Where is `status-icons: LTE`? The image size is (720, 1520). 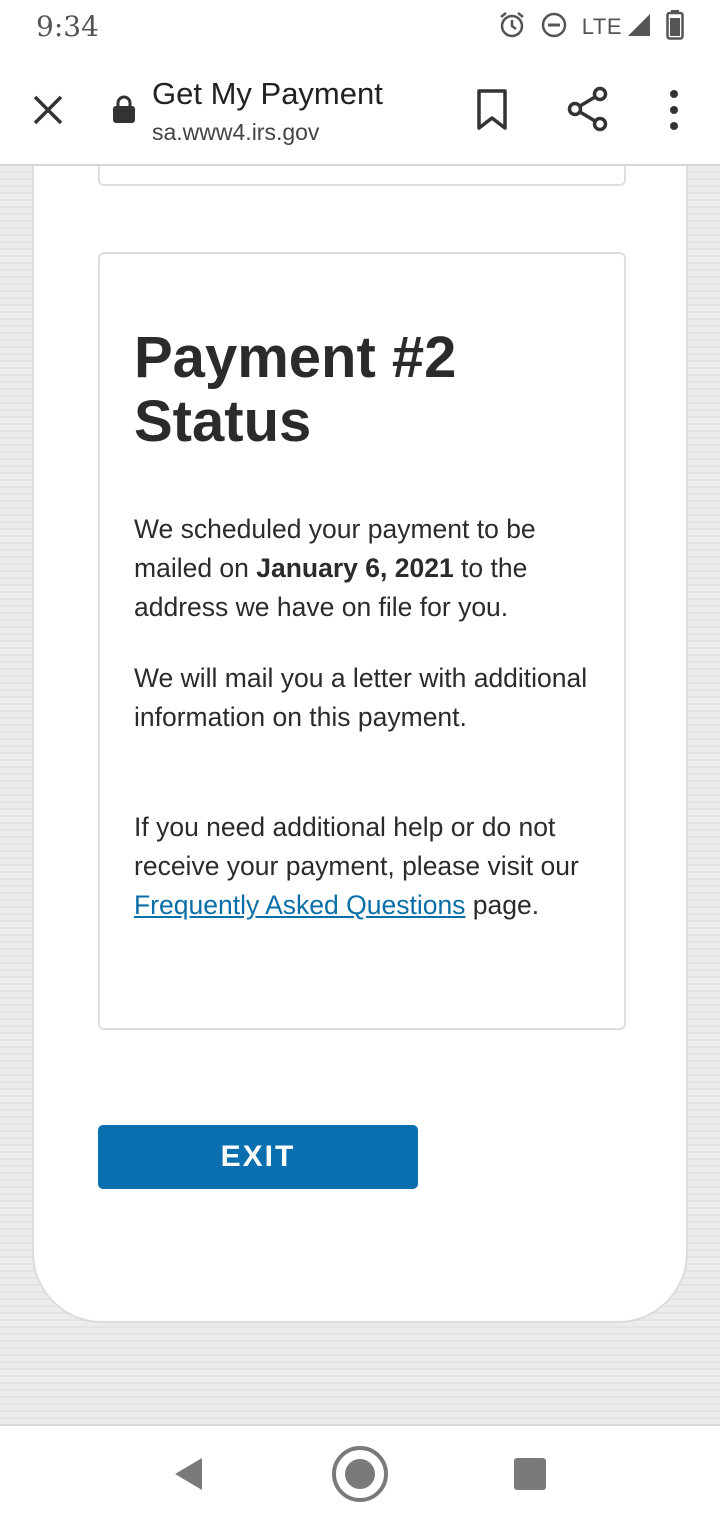 status-icons: LTE is located at coordinates (591, 27).